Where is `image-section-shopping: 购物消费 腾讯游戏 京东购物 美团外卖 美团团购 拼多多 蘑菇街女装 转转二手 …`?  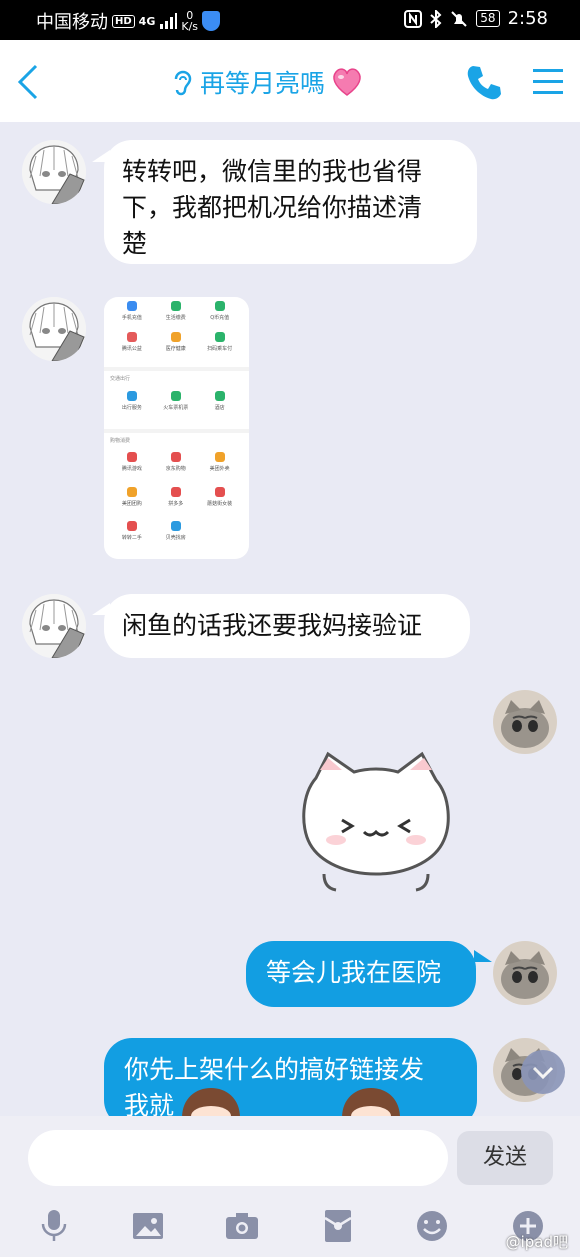
image-section-shopping: 购物消费 腾讯游戏 京东购物 美团外卖 美团团购 拼多多 蘑菇街女装 转转二手 … is located at coordinates (176, 496).